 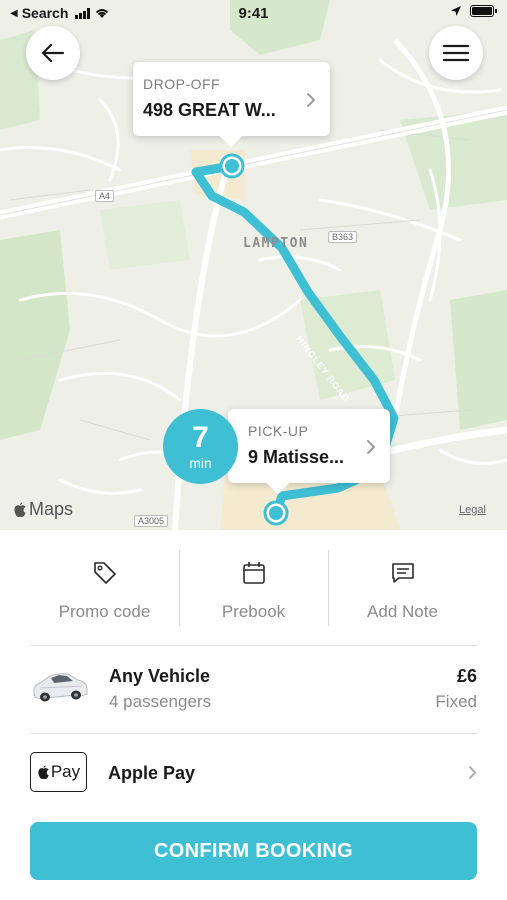 I want to click on confirm-booking-button: CONFIRM BOOKING, so click(x=253, y=851).